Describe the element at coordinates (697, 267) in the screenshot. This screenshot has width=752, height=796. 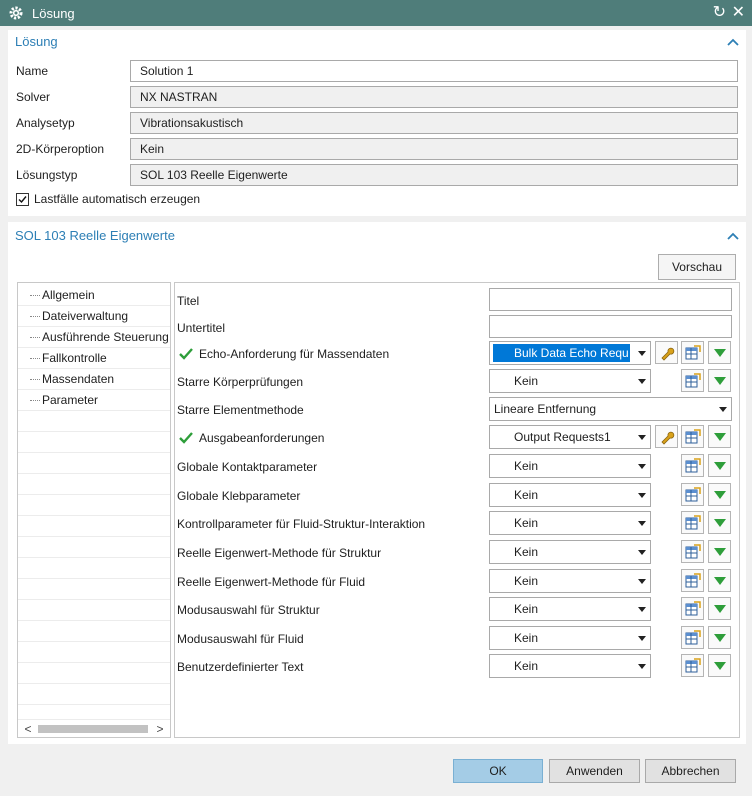
I see `preview-button: Vorschau` at that location.